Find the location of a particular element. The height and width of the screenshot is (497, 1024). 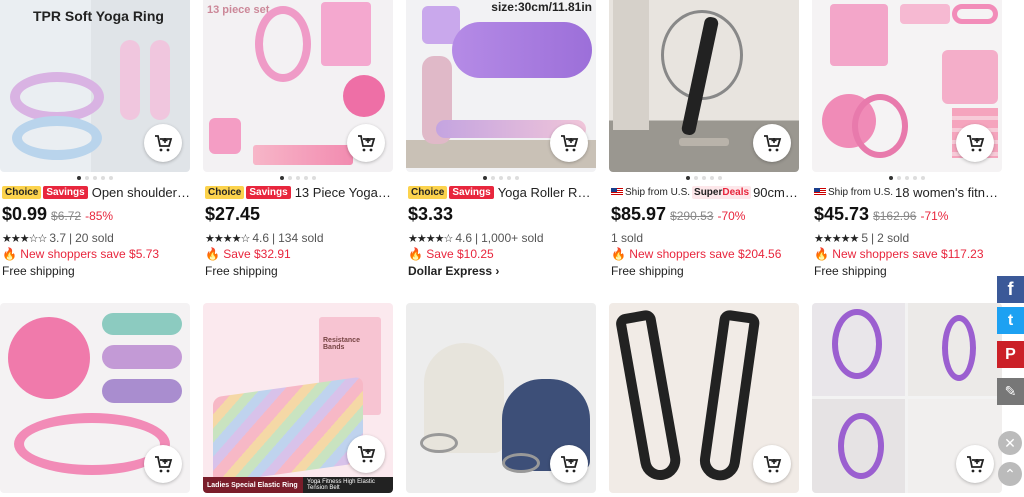

star-rating-icon: ★★★☆☆ is located at coordinates (24, 238).